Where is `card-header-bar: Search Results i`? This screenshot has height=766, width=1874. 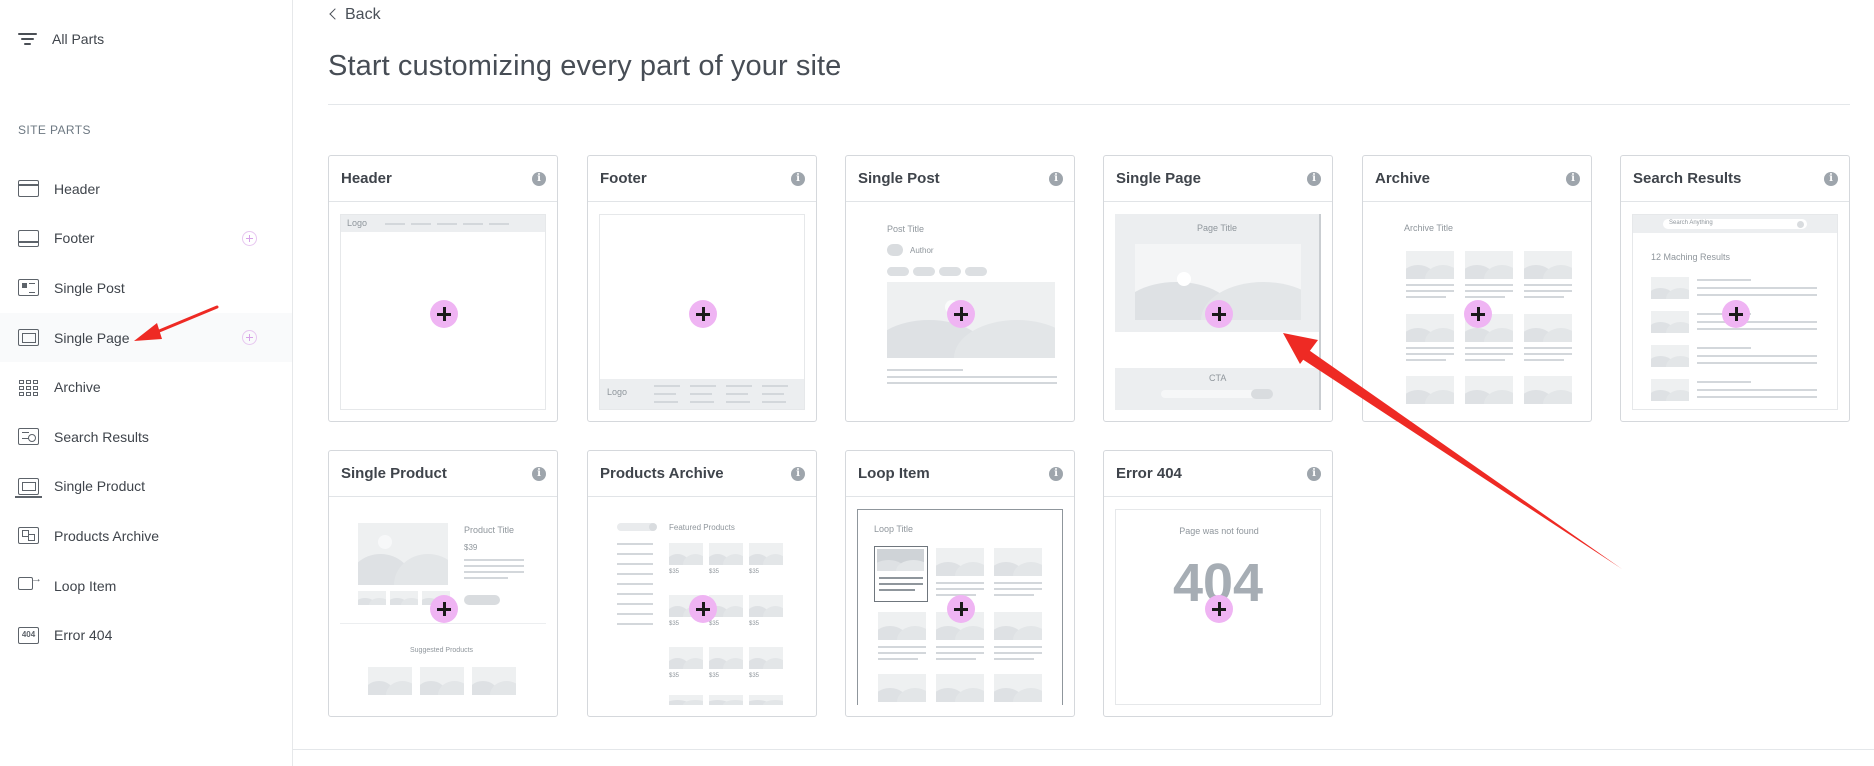 card-header-bar: Search Results i is located at coordinates (1735, 179).